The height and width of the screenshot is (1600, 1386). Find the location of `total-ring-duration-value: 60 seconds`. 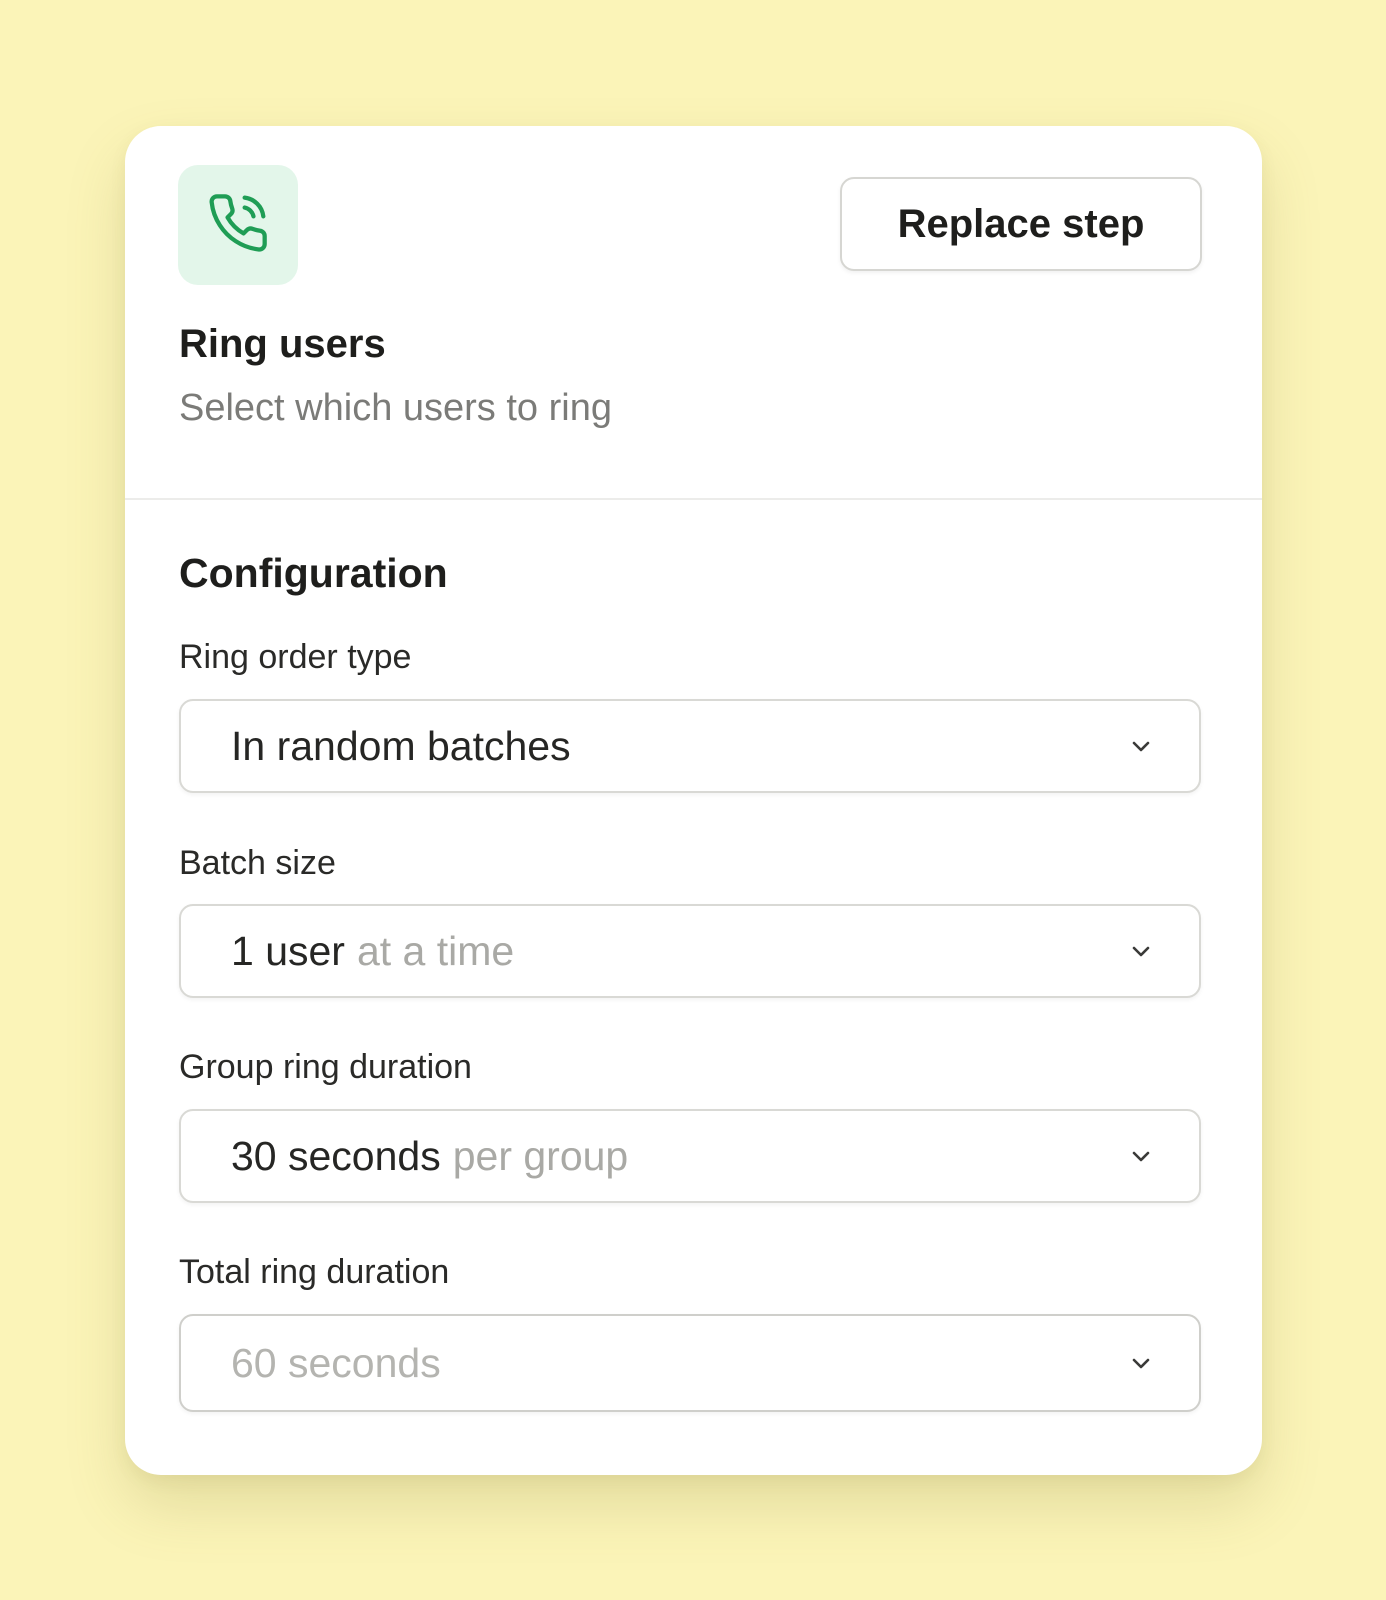

total-ring-duration-value: 60 seconds is located at coordinates (336, 1362).